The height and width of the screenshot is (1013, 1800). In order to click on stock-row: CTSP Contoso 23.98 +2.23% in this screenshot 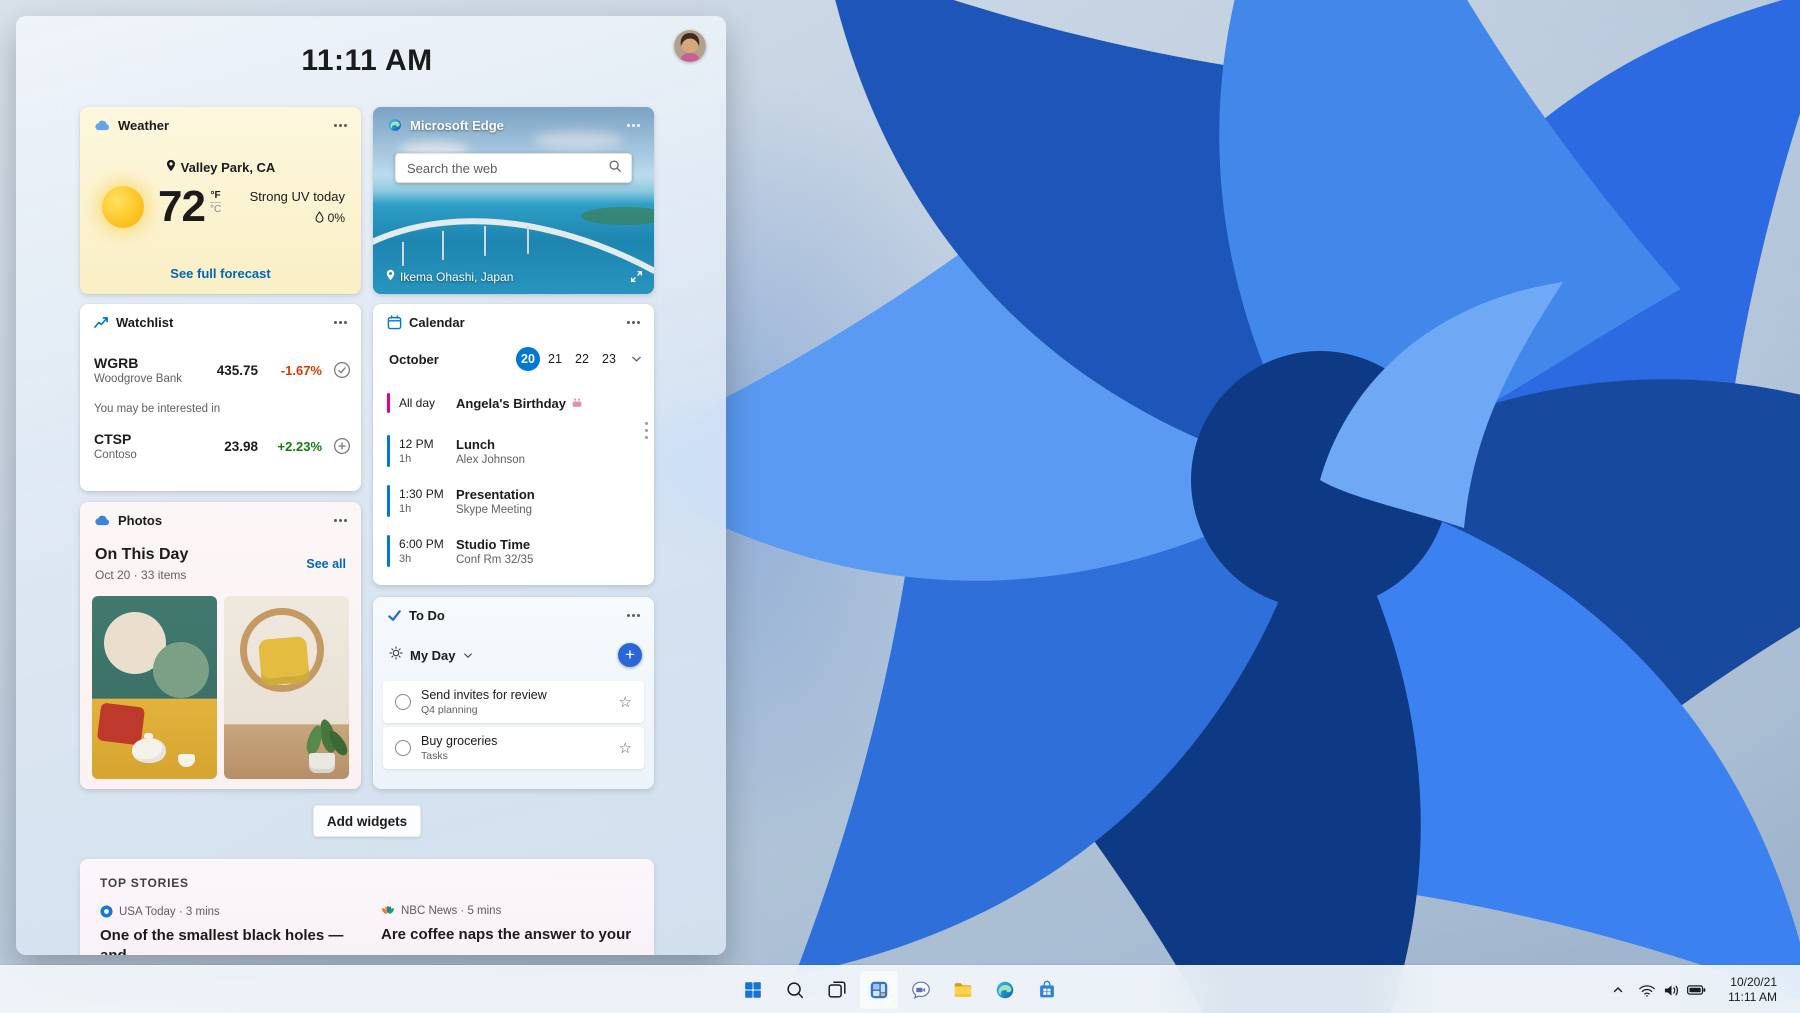, I will do `click(222, 446)`.